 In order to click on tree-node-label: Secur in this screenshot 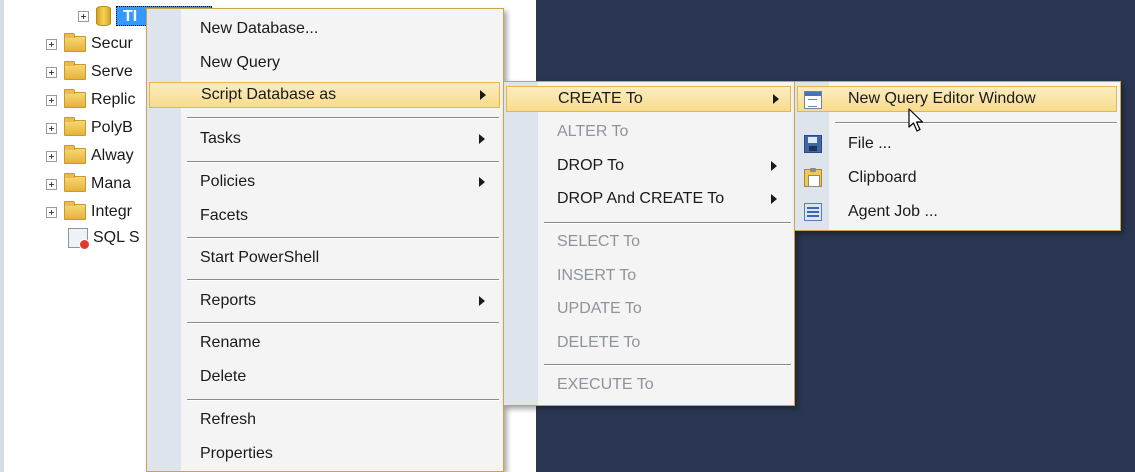, I will do `click(112, 44)`.